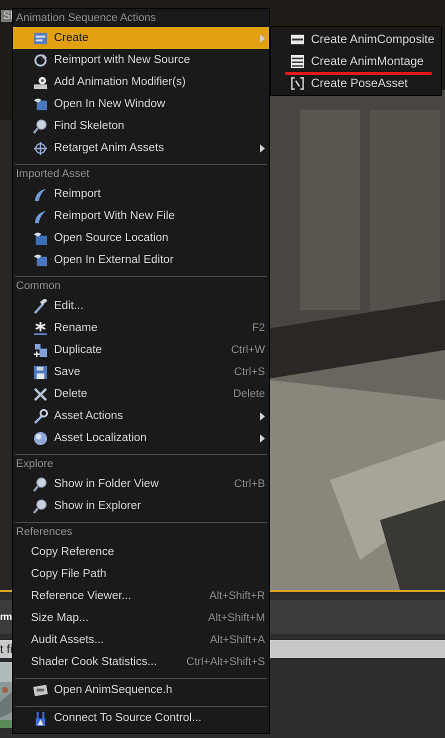 The width and height of the screenshot is (445, 738). Describe the element at coordinates (141, 82) in the screenshot. I see `menu-item: Add Animation Modifier(s)` at that location.